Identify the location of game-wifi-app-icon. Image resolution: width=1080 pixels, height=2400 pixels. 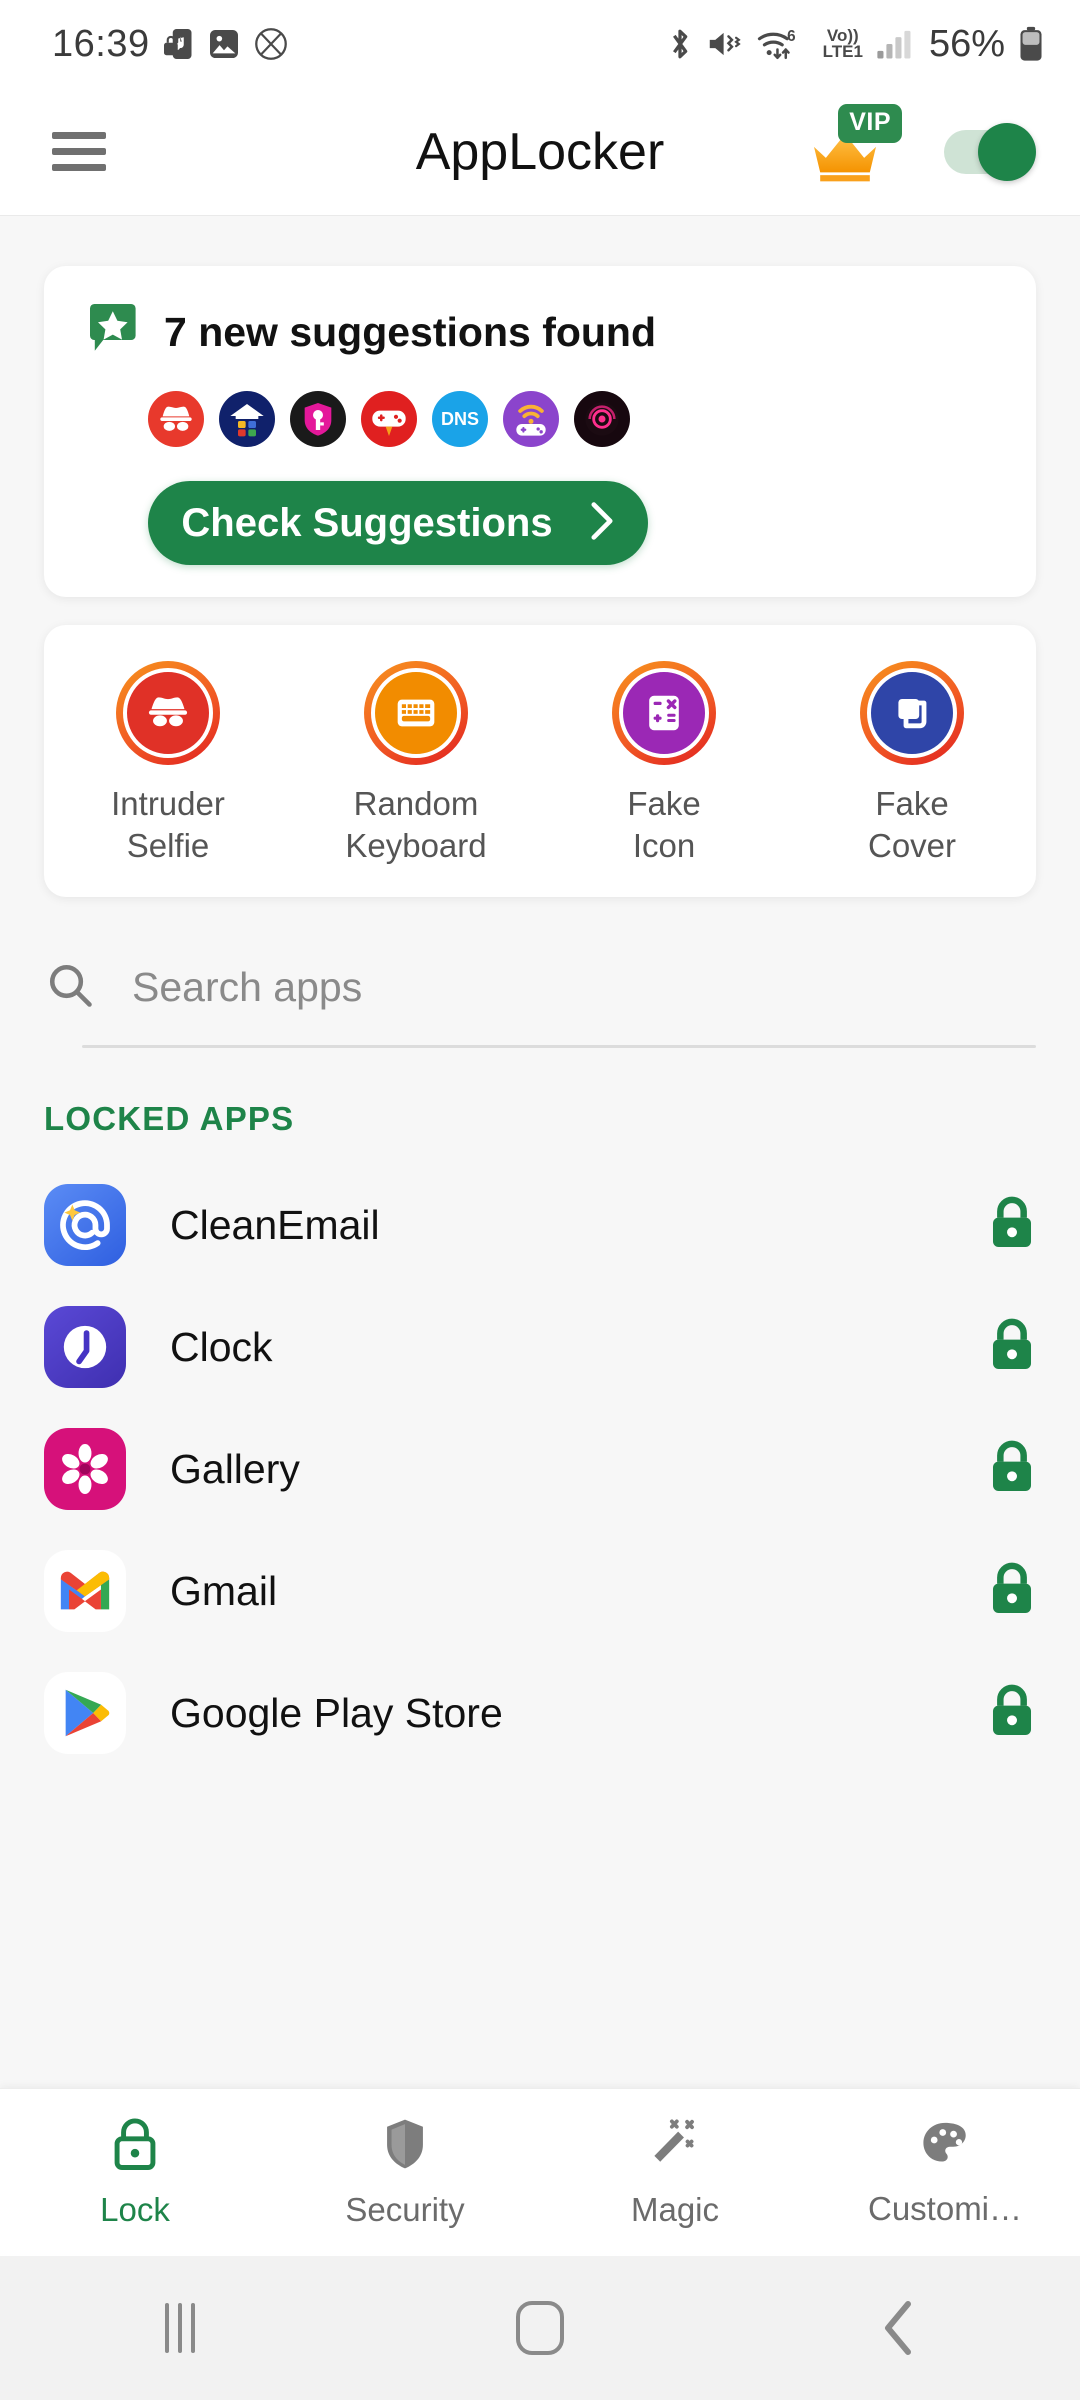
(531, 419).